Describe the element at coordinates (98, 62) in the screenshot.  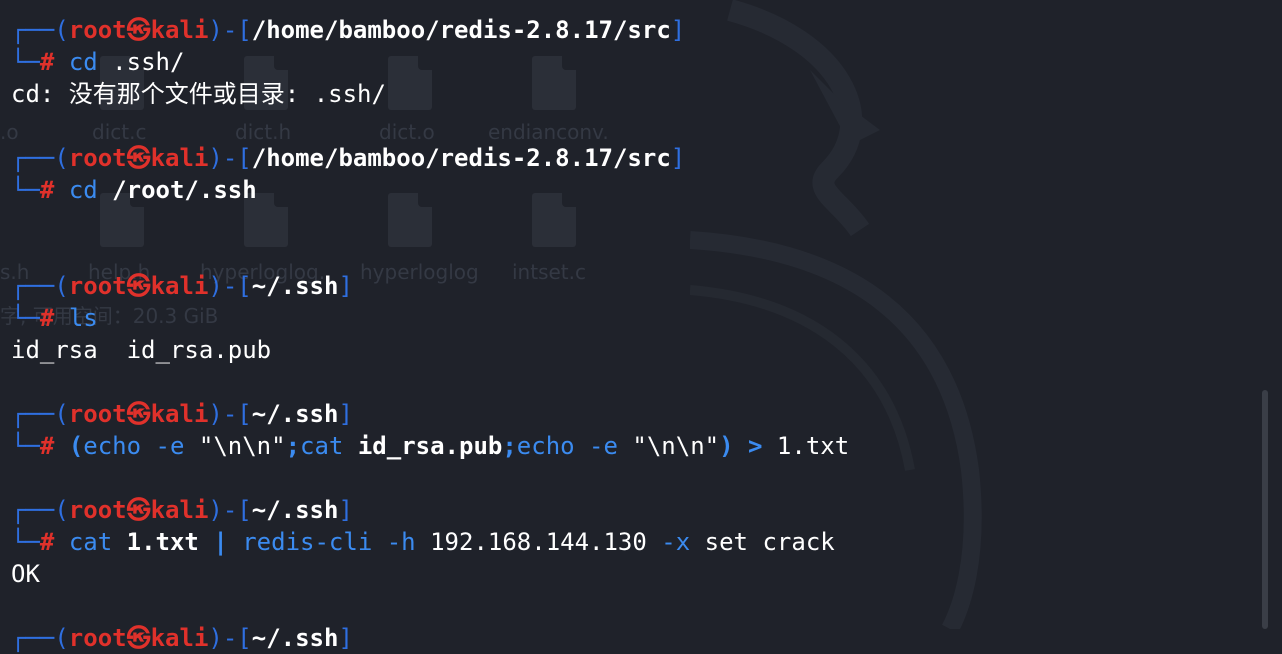
I see `command-line: └─# cd .ssh/` at that location.